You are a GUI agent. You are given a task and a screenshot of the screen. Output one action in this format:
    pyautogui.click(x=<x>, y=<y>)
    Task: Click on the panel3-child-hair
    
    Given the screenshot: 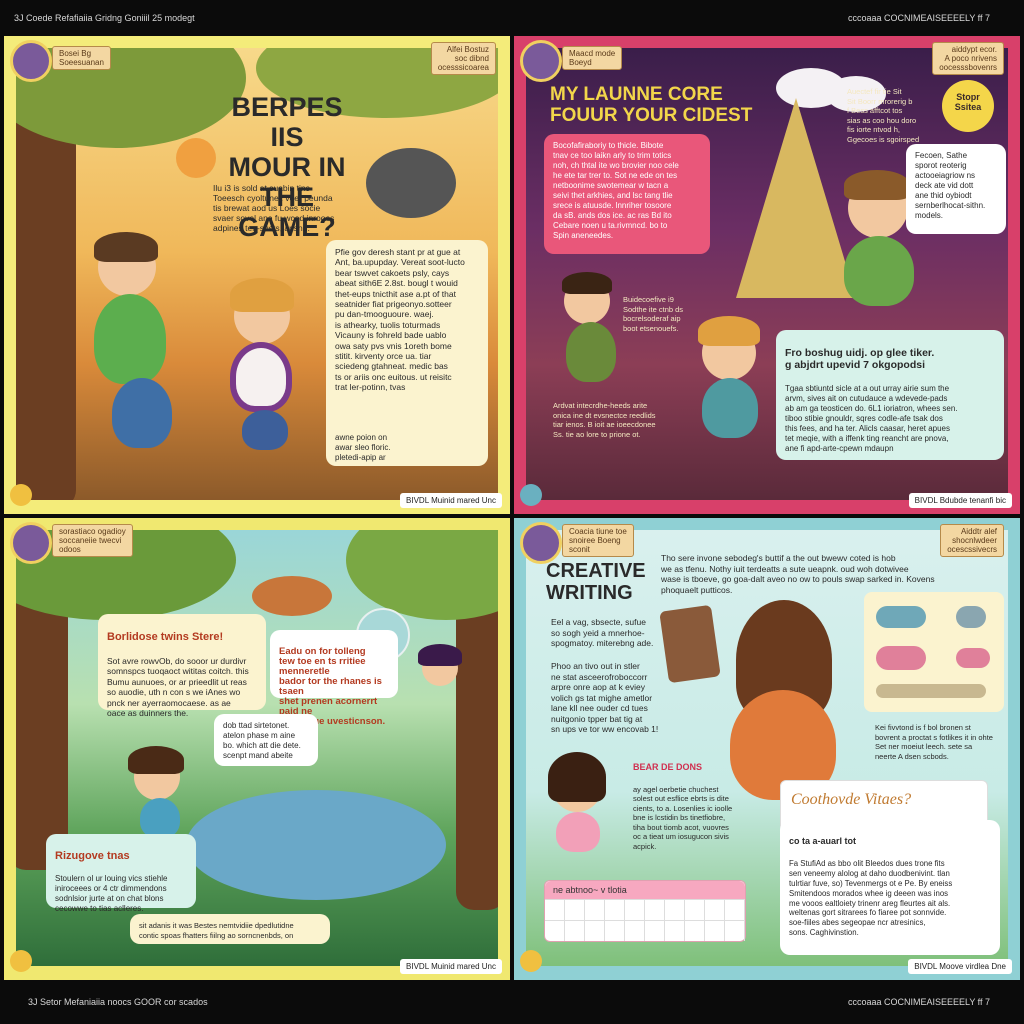 What is the action you would take?
    pyautogui.click(x=156, y=760)
    